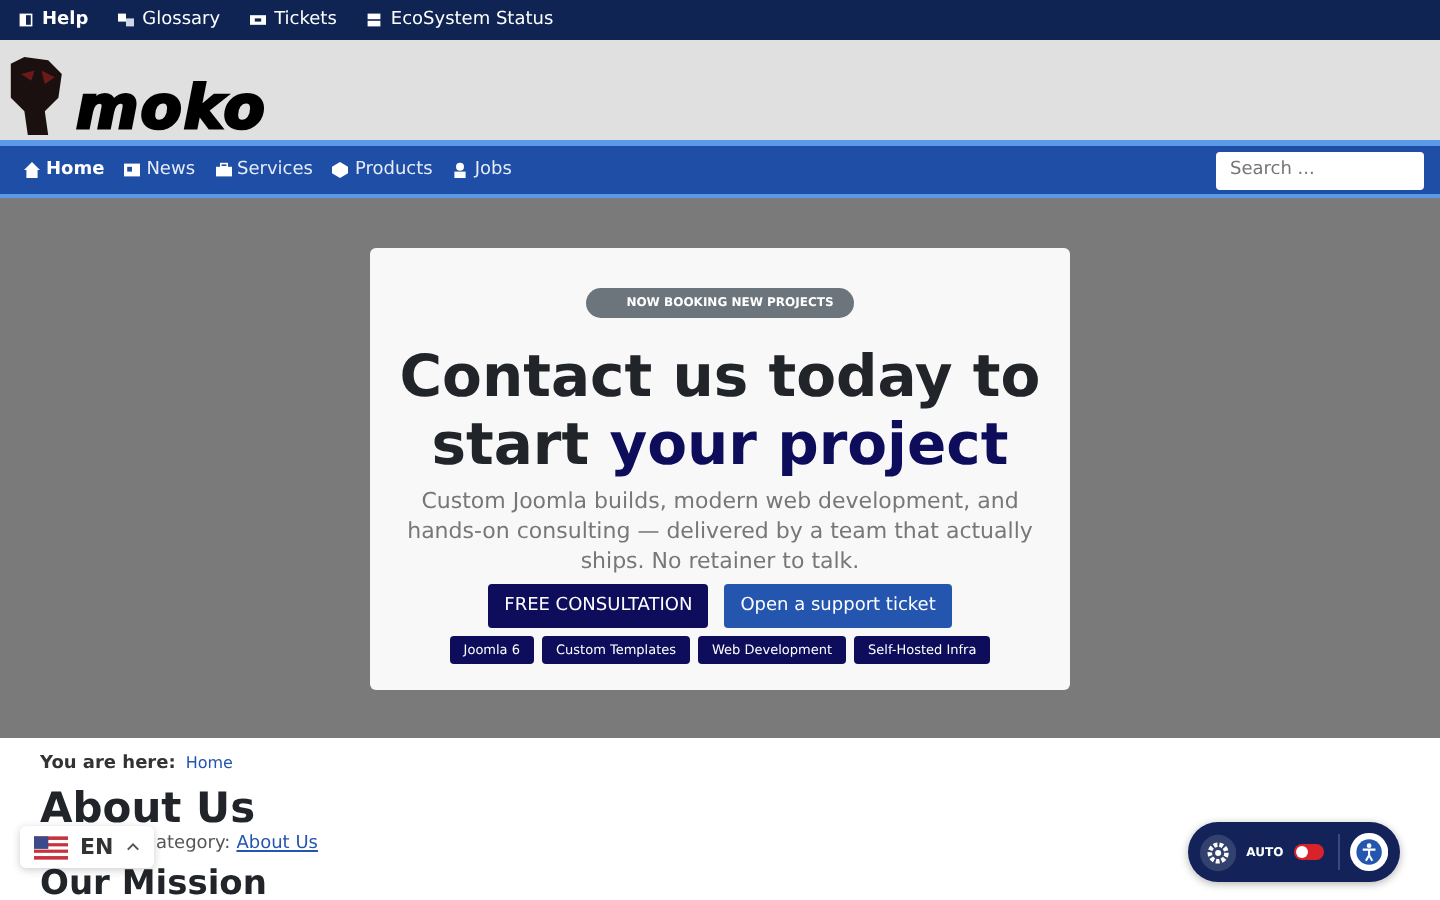 Image resolution: width=1440 pixels, height=900 pixels. What do you see at coordinates (160, 170) in the screenshot?
I see `nav-link: News` at bounding box center [160, 170].